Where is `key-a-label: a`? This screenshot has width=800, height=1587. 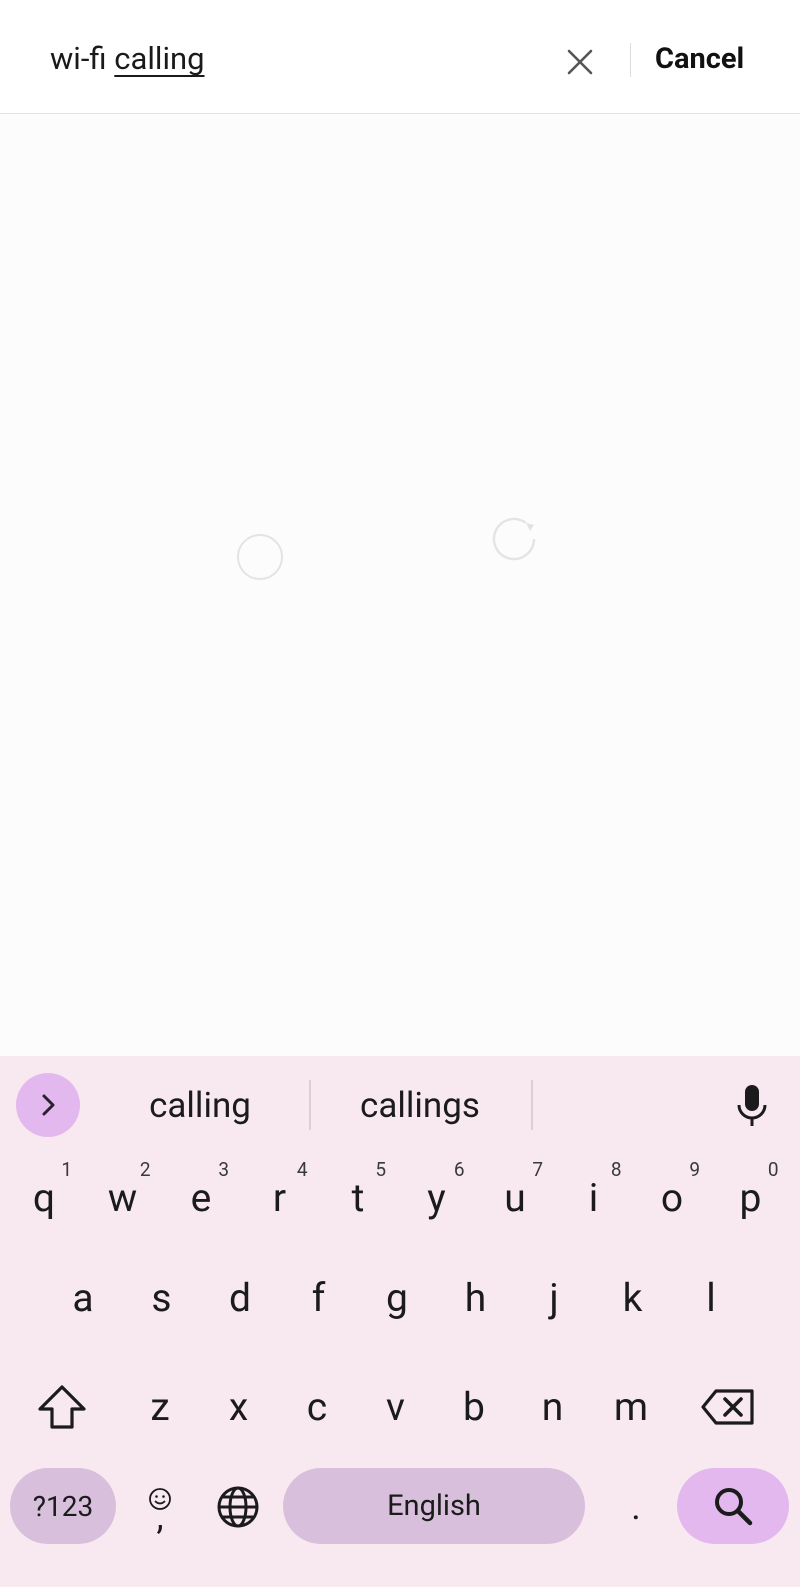 key-a-label: a is located at coordinates (83, 1298).